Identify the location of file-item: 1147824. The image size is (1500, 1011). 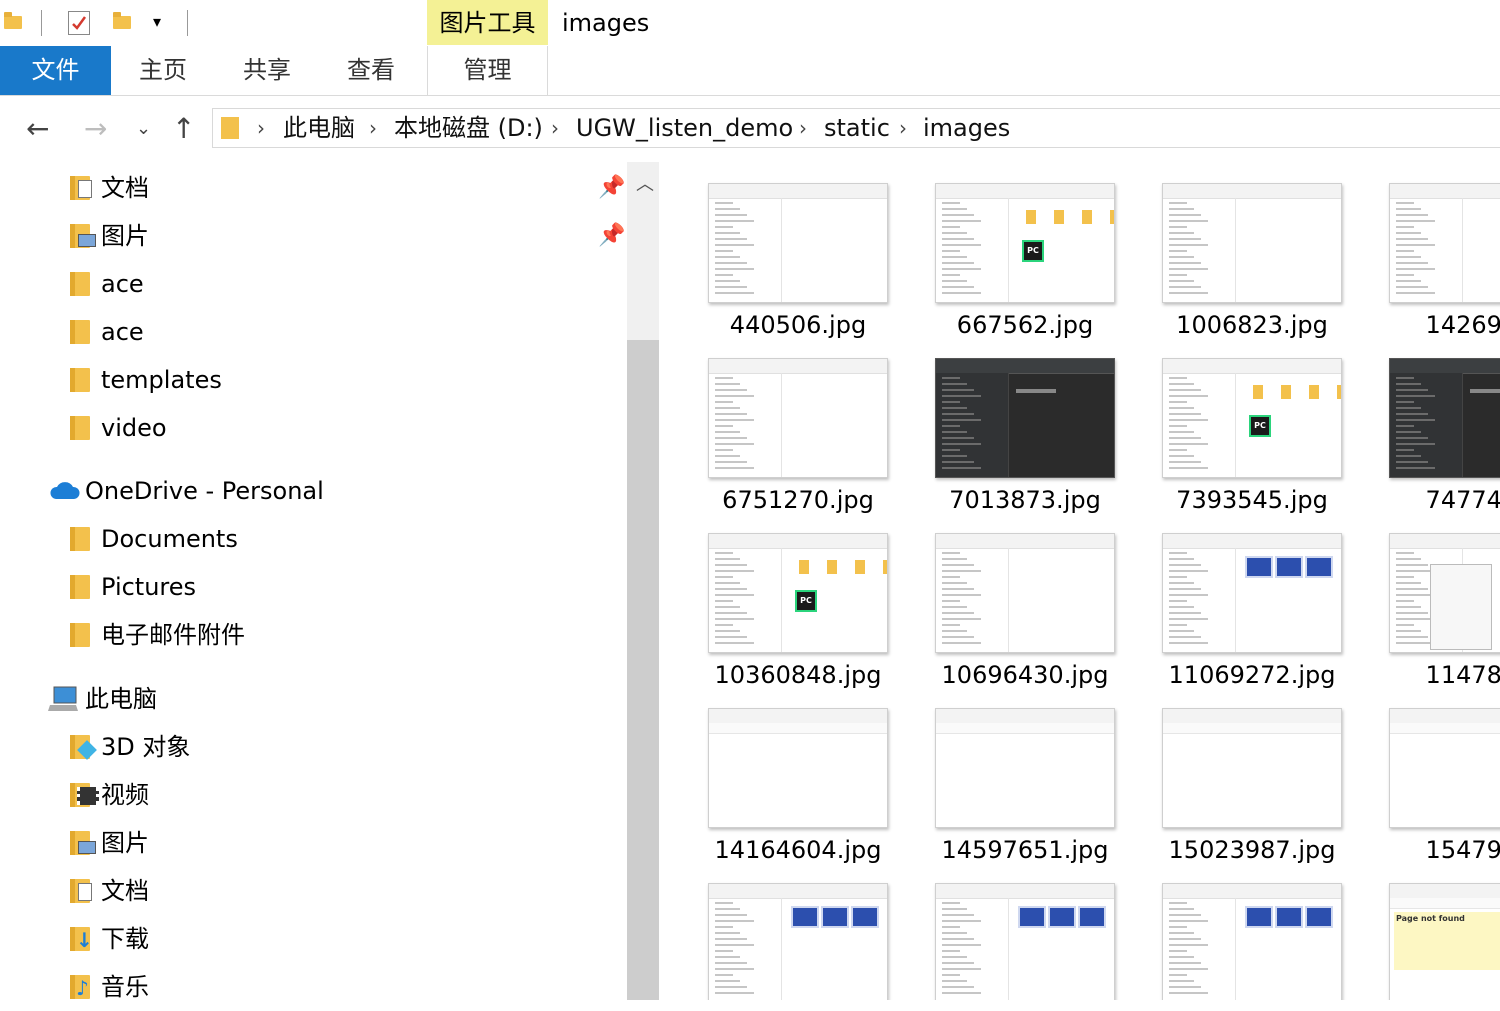
(1433, 618).